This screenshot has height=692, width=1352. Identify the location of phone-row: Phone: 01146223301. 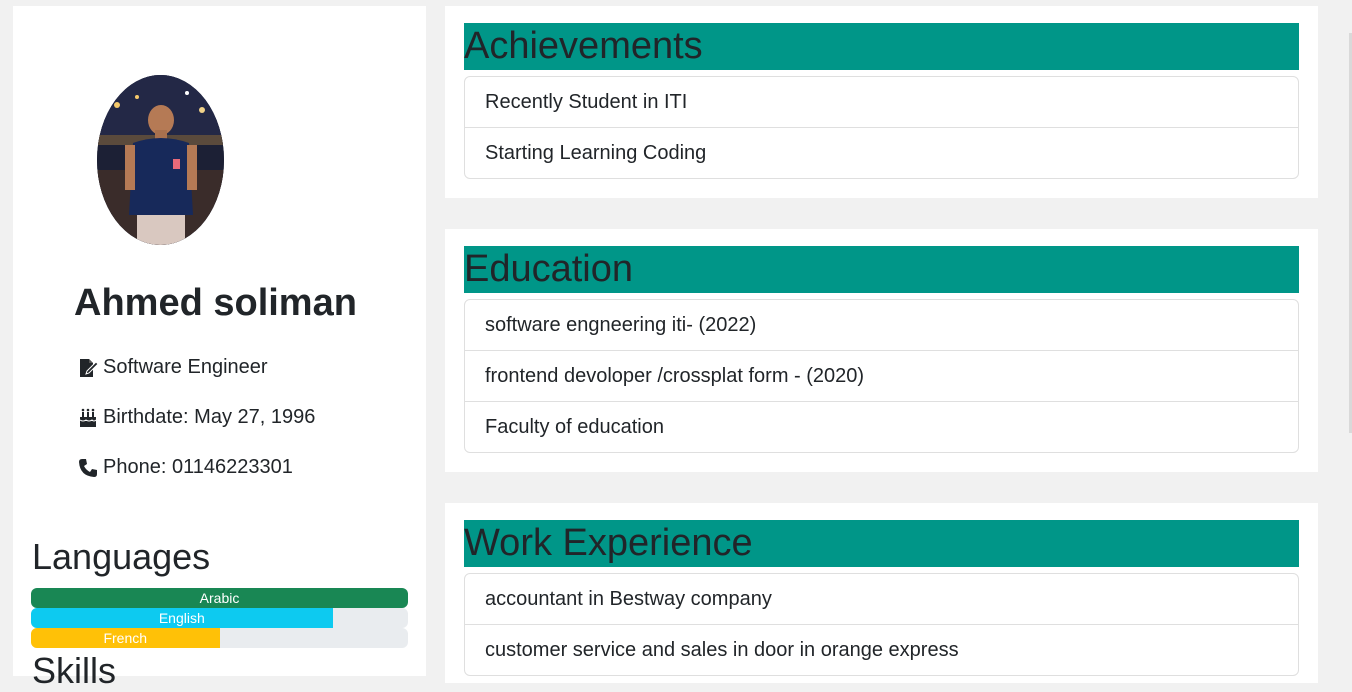
(185, 467).